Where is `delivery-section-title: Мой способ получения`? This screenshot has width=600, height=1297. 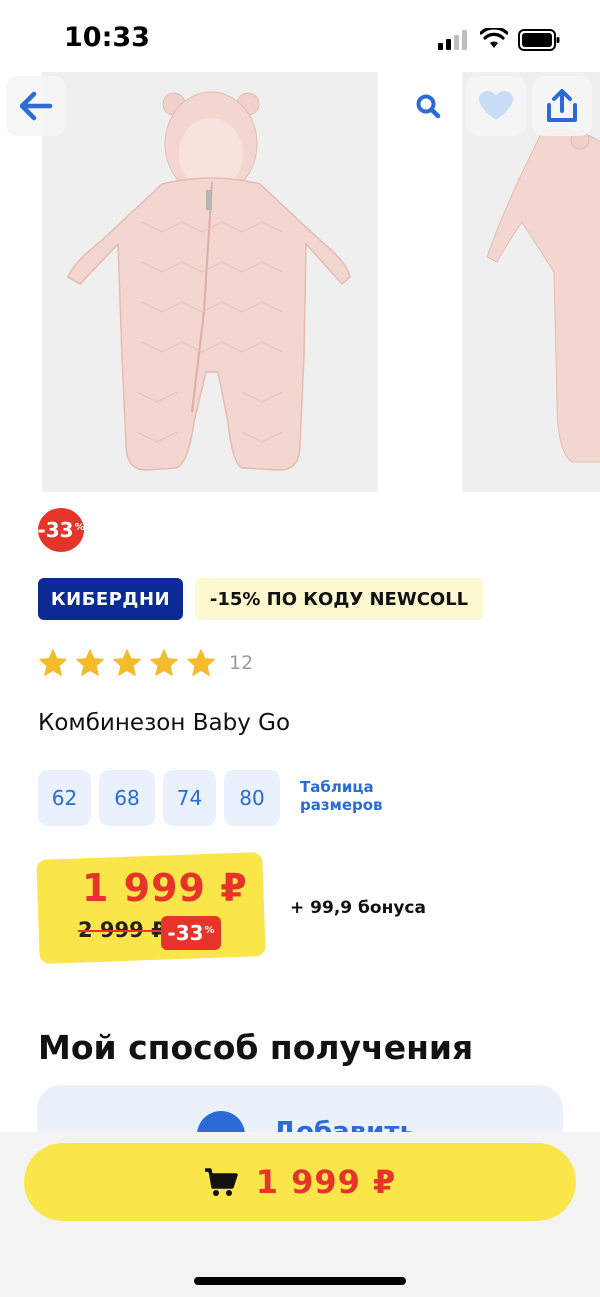
delivery-section-title: Мой способ получения is located at coordinates (256, 1047).